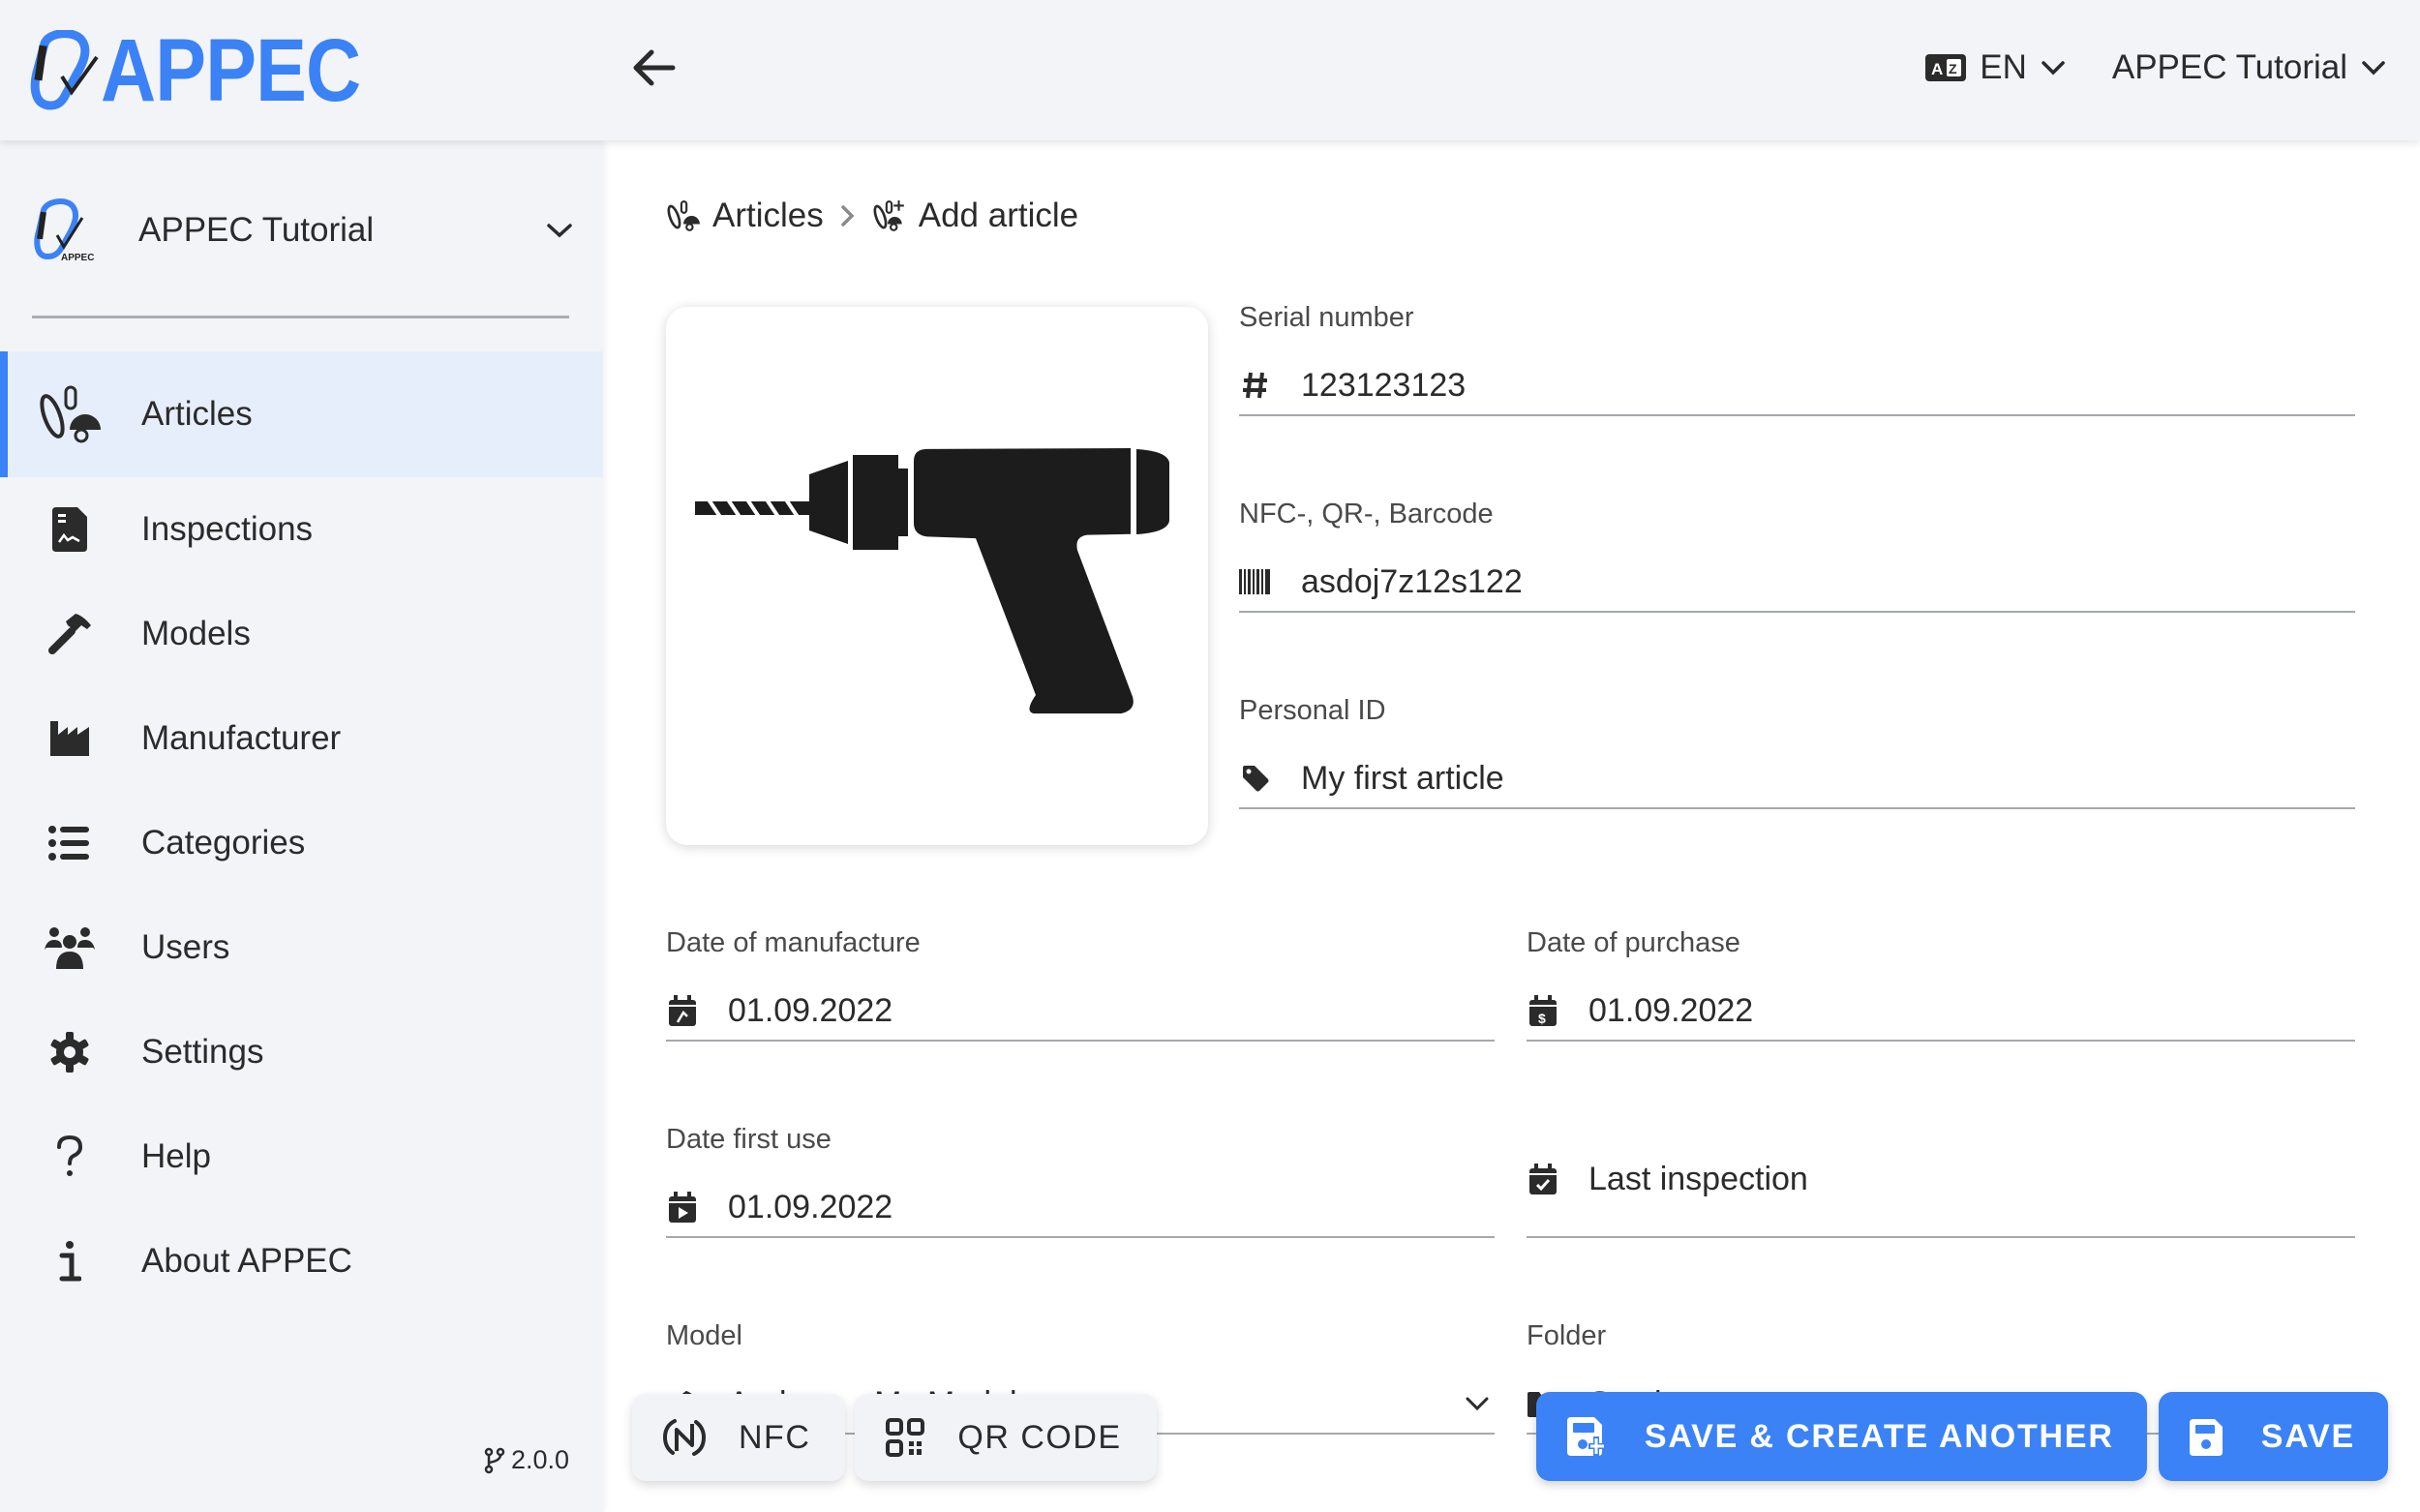 The width and height of the screenshot is (2420, 1512). Describe the element at coordinates (1698, 1178) in the screenshot. I see `last-inspection-placeholder: Last inspection` at that location.